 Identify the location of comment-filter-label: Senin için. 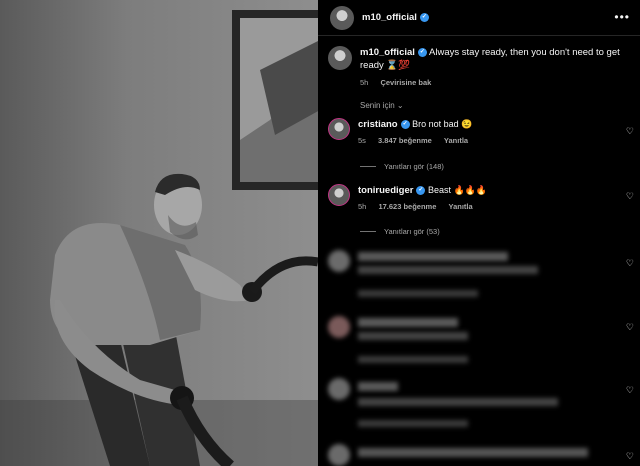
(377, 105).